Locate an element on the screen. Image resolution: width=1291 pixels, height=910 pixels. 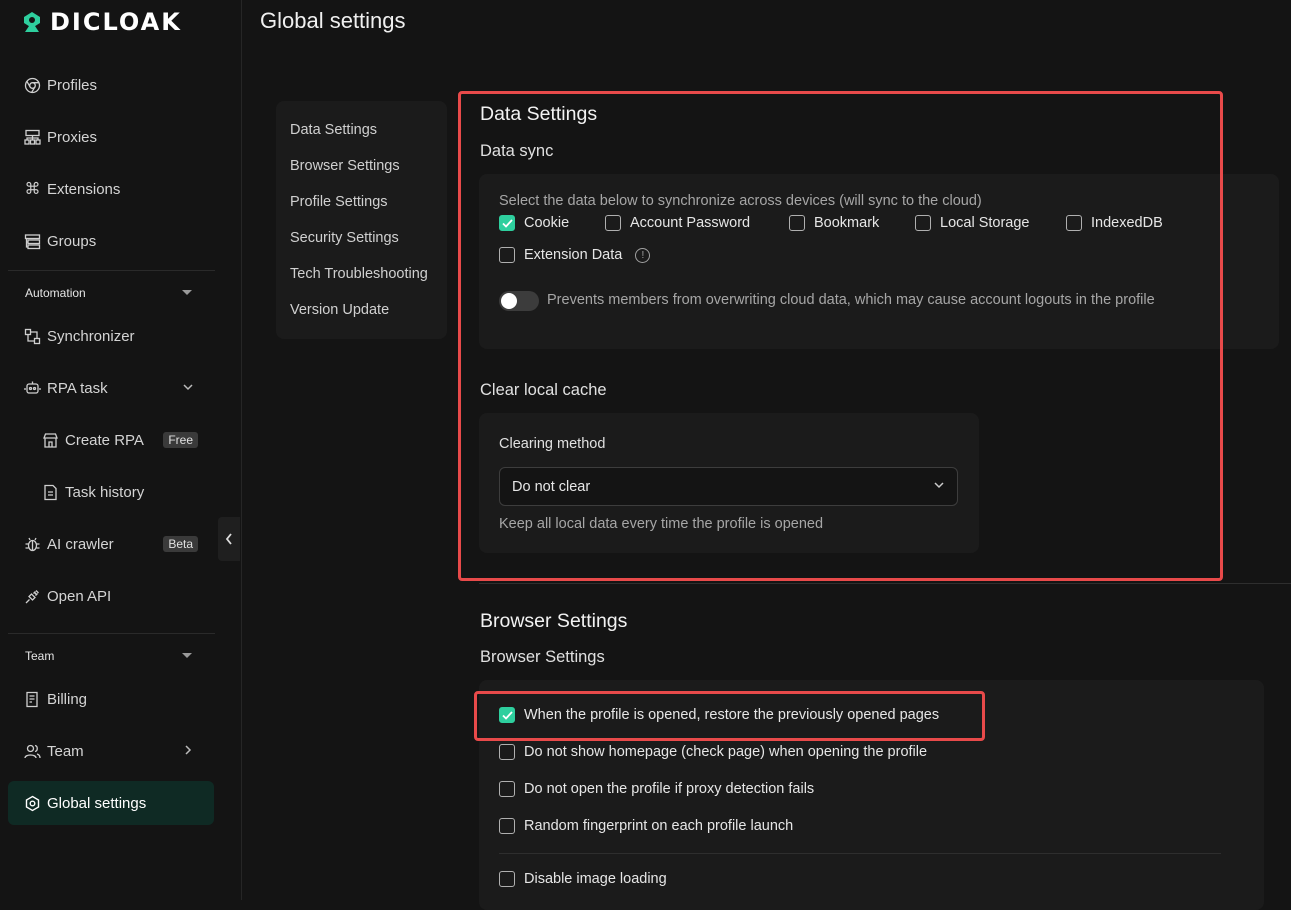
sidebar-item-synchronizer: Synchronizer is located at coordinates (111, 336).